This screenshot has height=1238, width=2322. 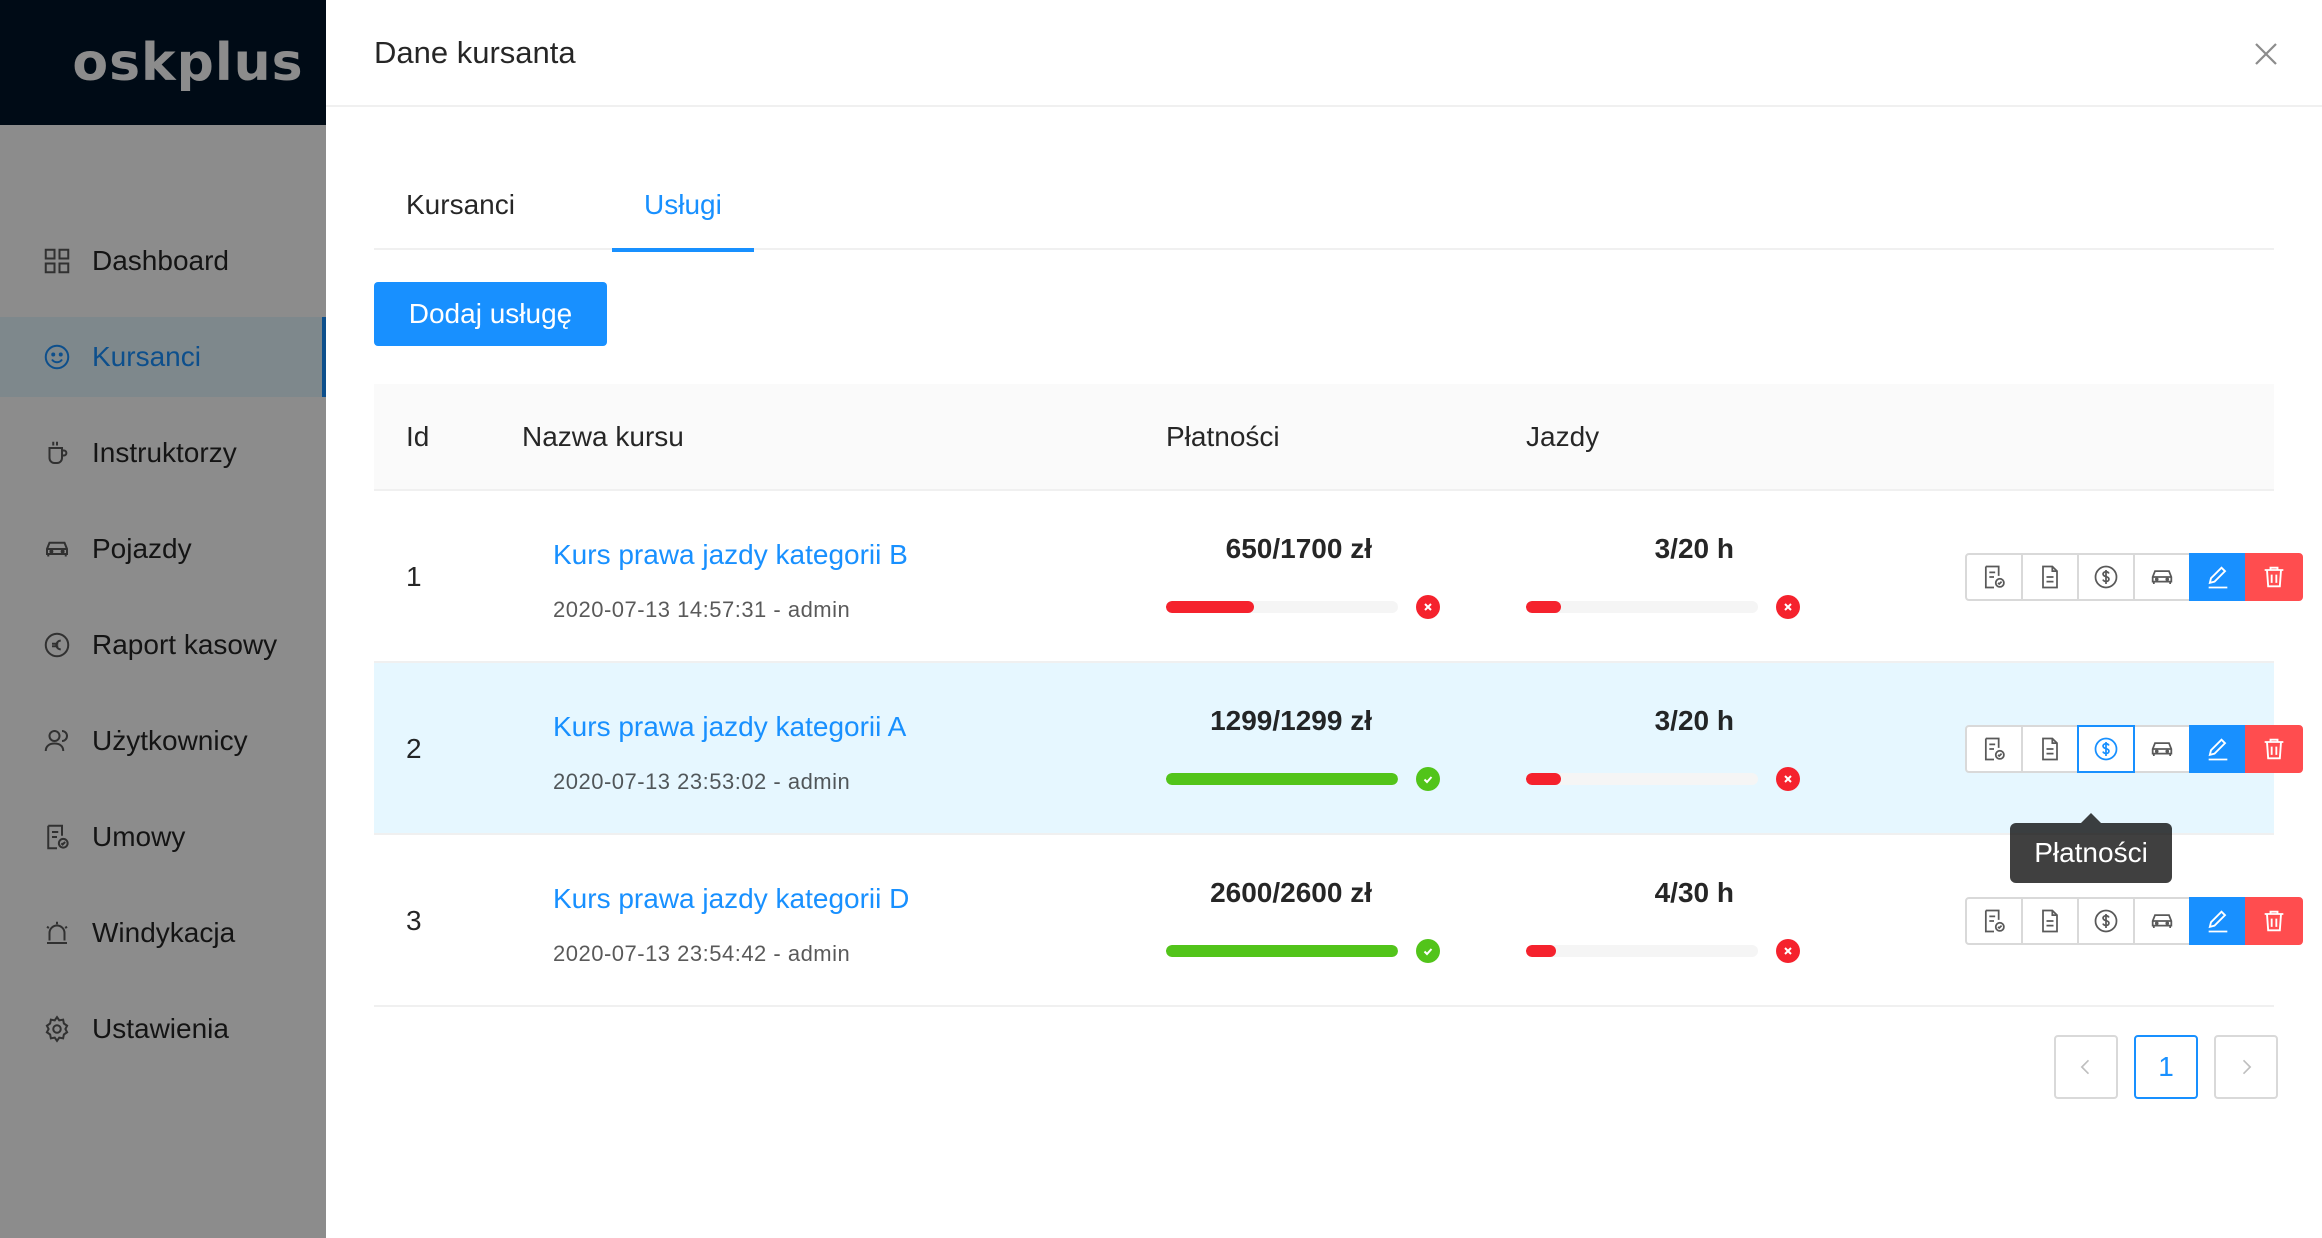 I want to click on tab-uslugi: Usługi, so click(x=683, y=209).